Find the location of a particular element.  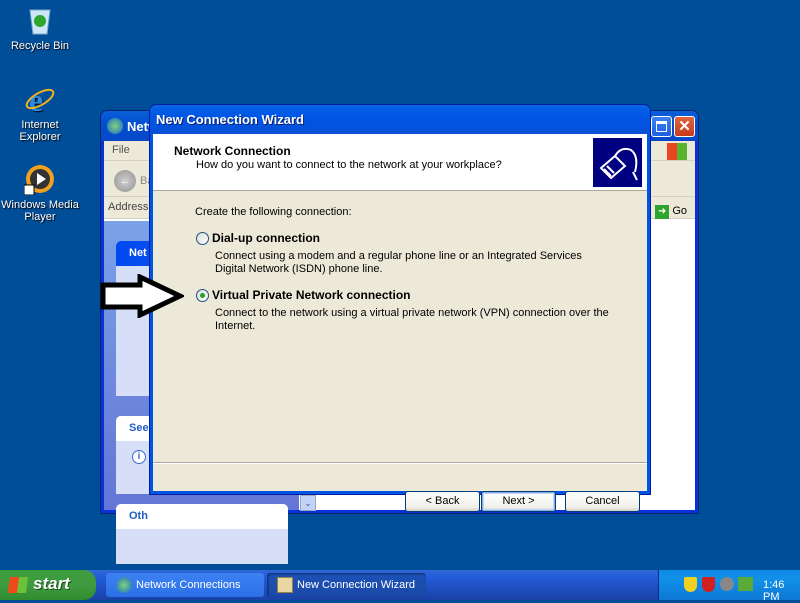

other-places-panel: Oth is located at coordinates (202, 534).